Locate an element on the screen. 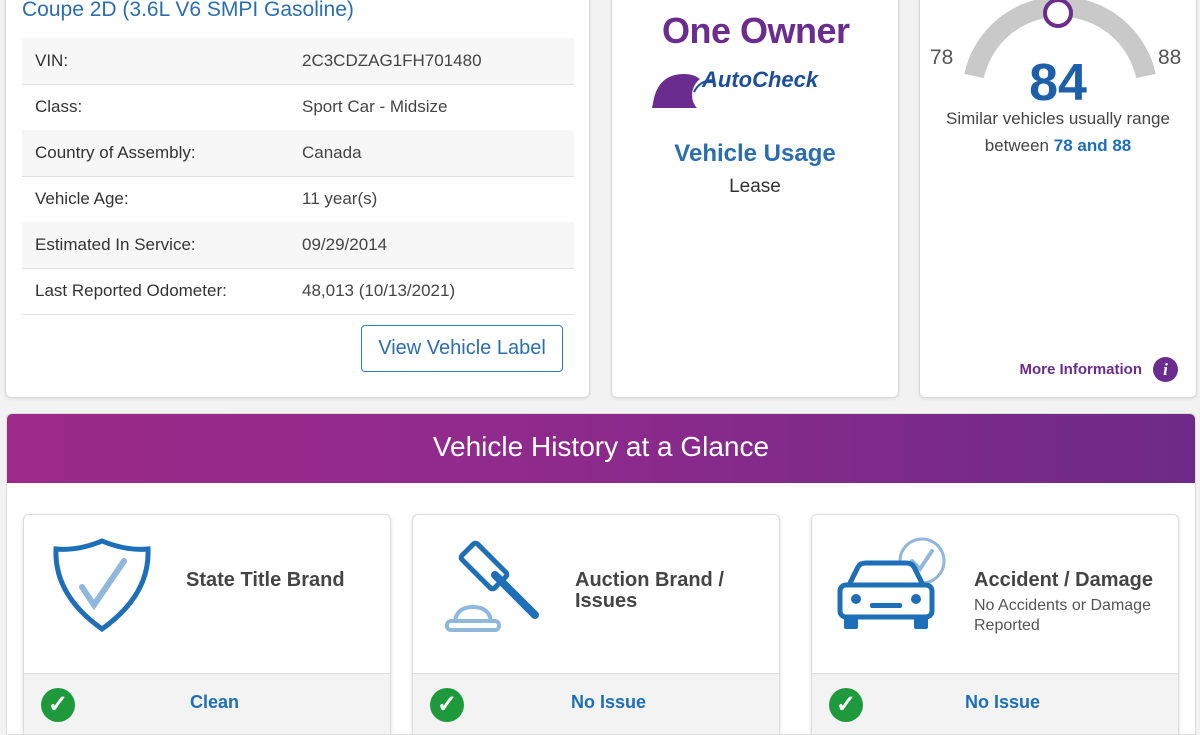  history-title: Vehicle History at a Glance is located at coordinates (601, 446).